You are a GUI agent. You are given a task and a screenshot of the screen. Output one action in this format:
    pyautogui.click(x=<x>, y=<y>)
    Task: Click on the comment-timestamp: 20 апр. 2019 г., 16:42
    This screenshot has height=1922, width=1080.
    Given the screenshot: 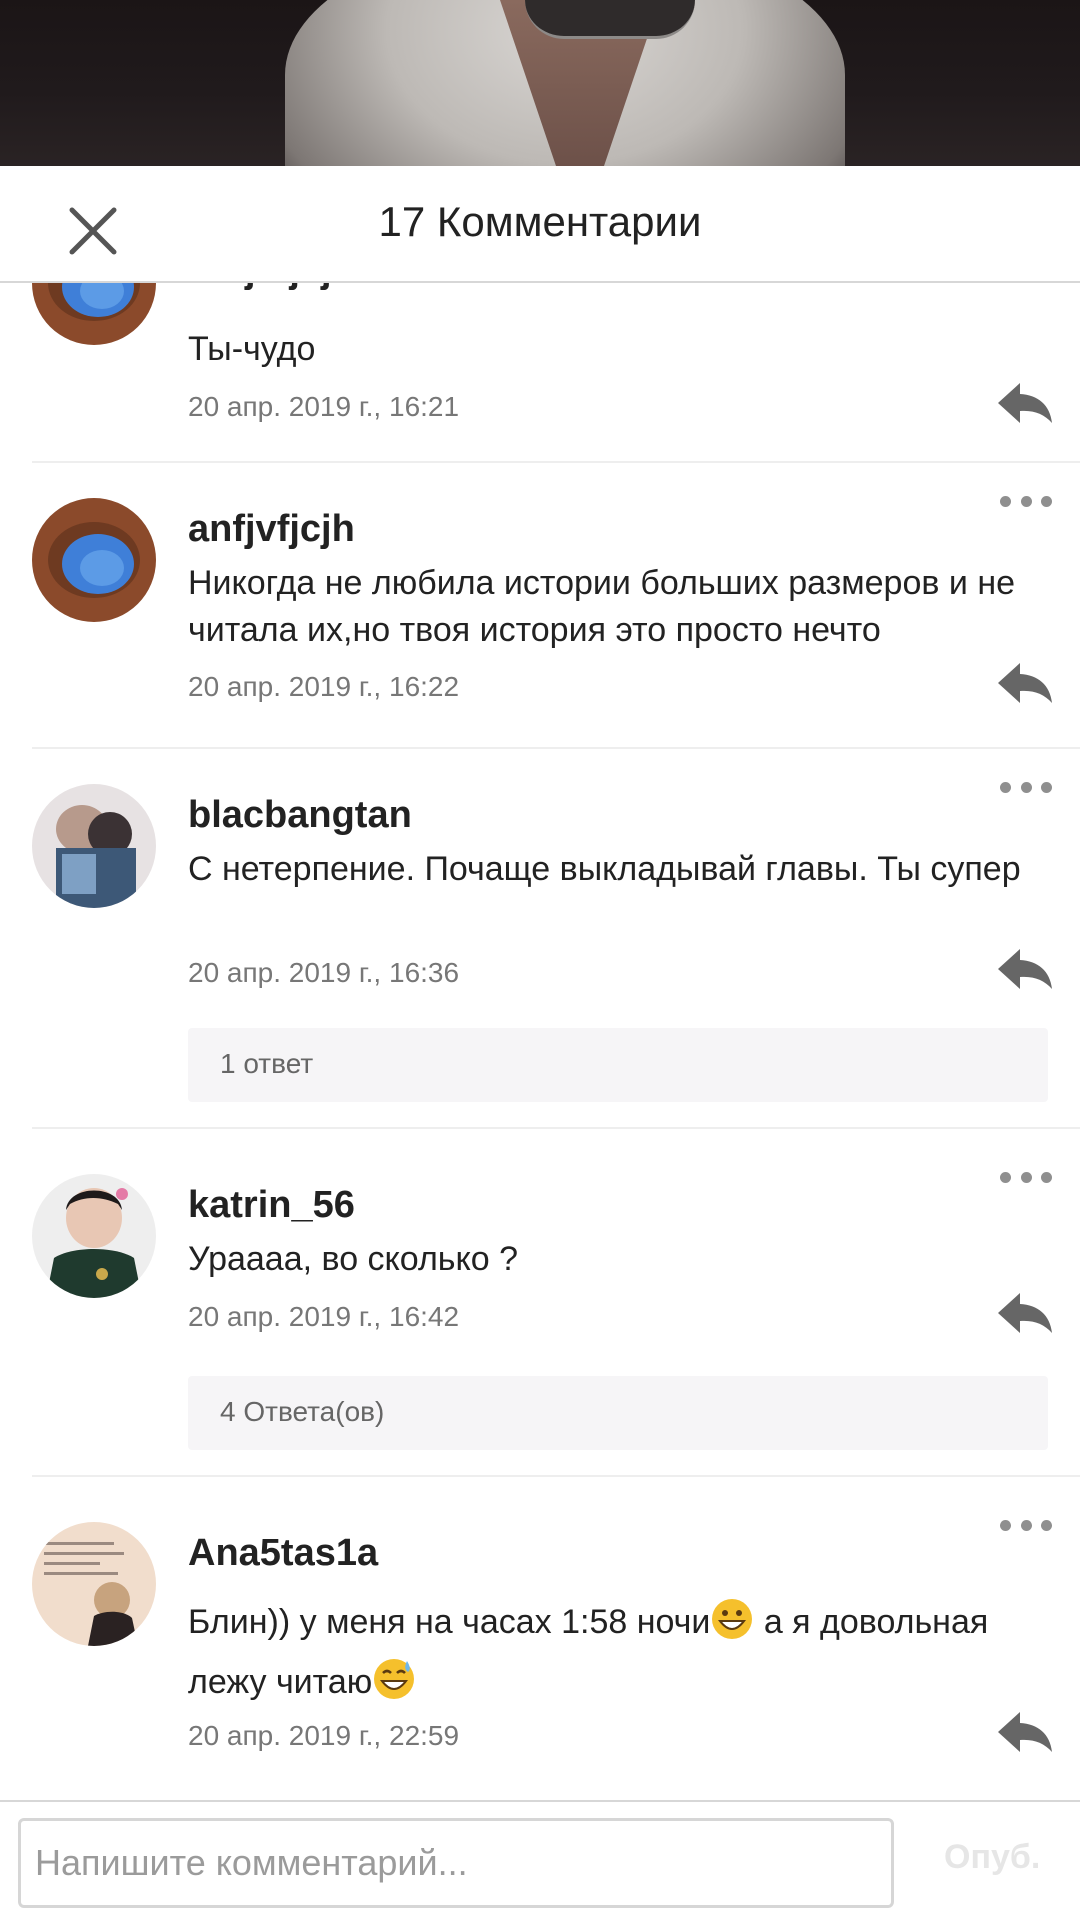 What is the action you would take?
    pyautogui.click(x=324, y=1316)
    